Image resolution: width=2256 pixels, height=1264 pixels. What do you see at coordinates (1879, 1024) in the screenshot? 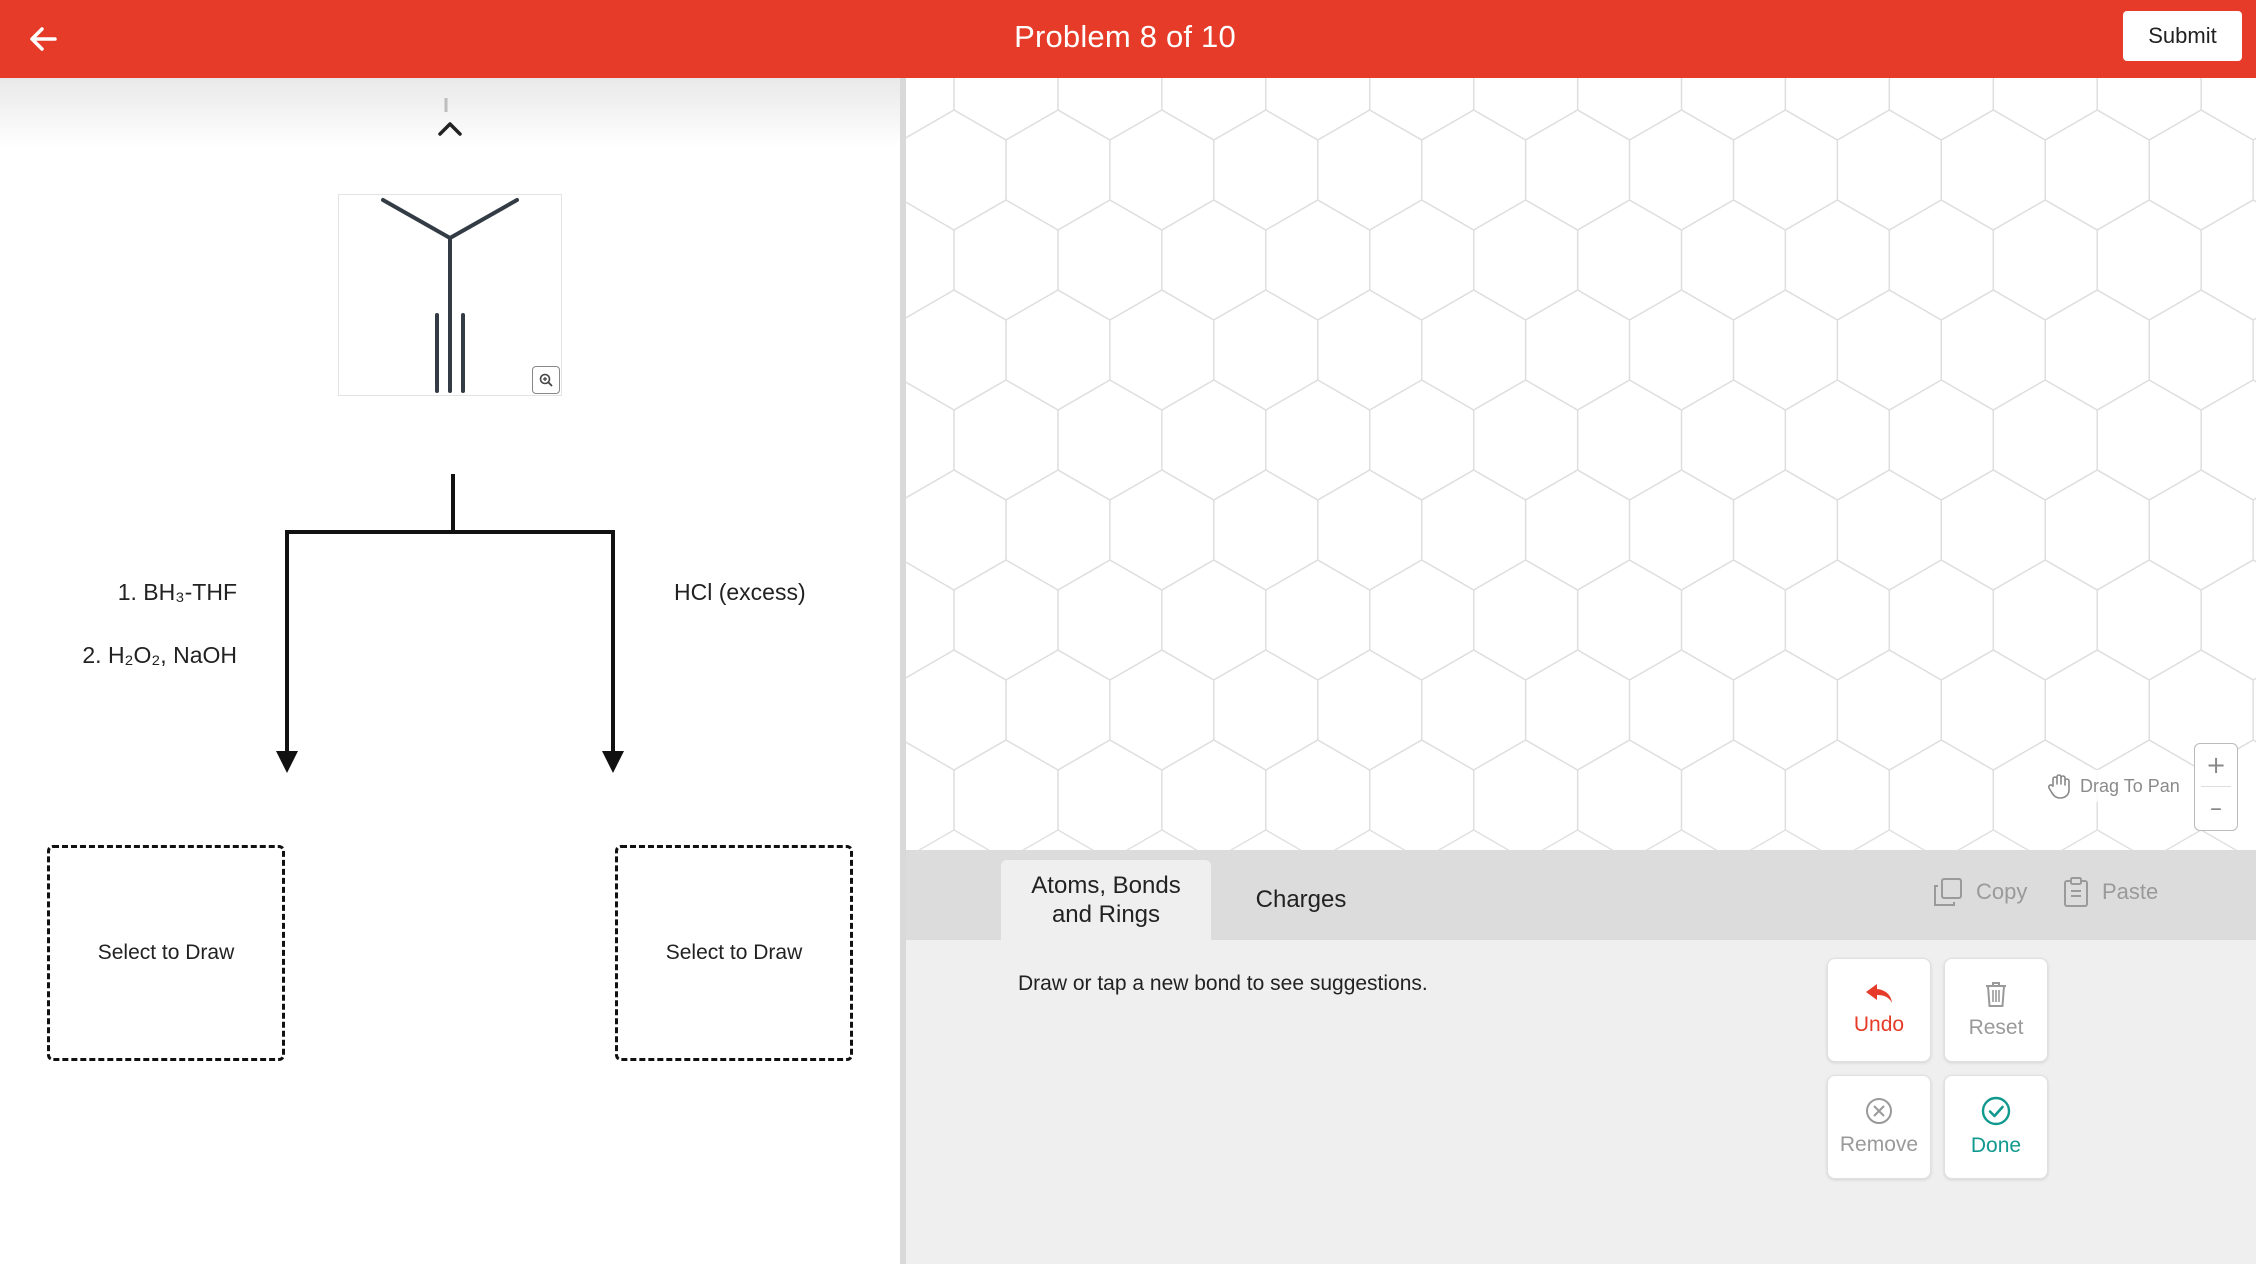
I see `undo-label: Undo` at bounding box center [1879, 1024].